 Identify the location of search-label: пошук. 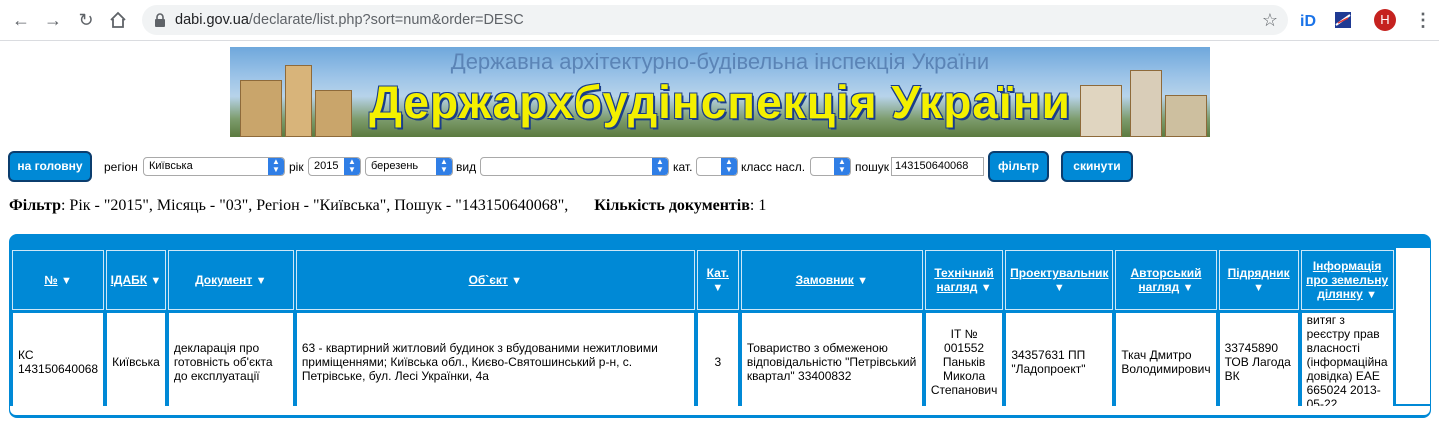
(872, 167).